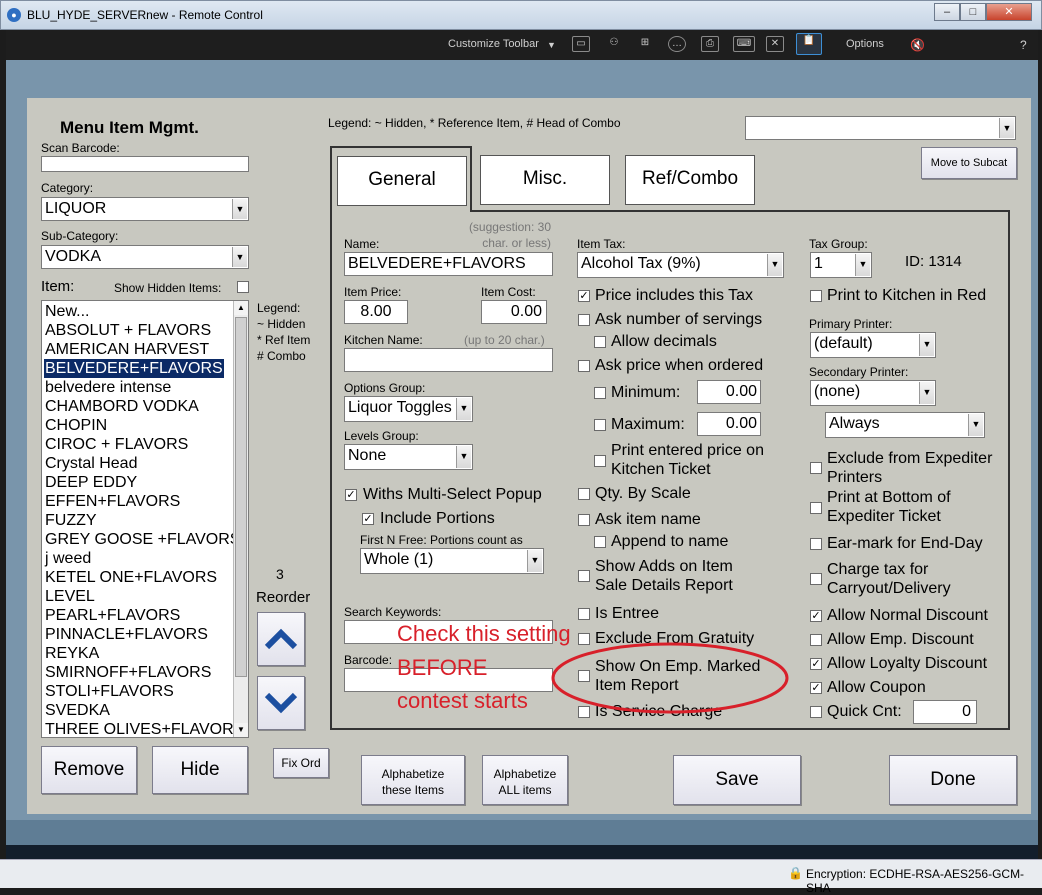  What do you see at coordinates (816, 664) in the screenshot?
I see `allow-loyalty-discount-checkbox: ✓` at bounding box center [816, 664].